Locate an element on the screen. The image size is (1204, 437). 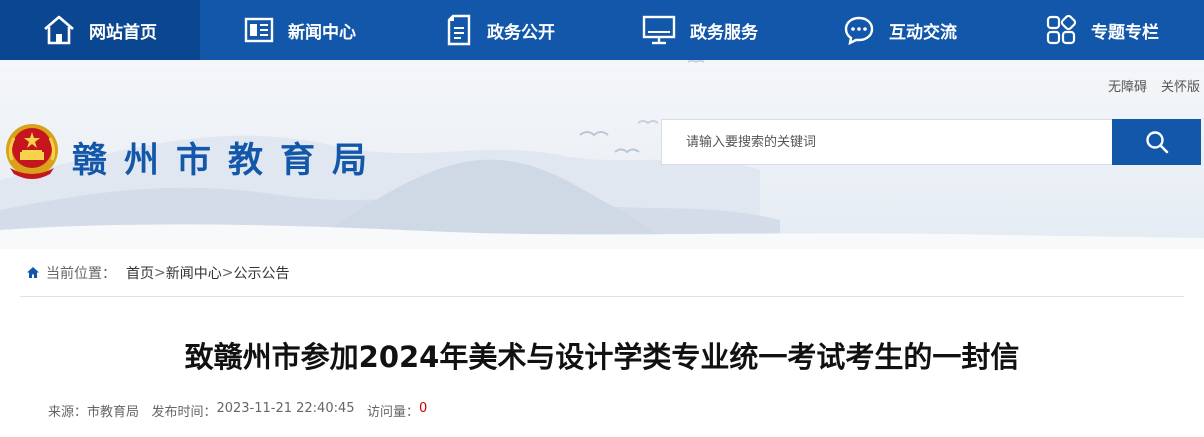
nav-label: 专题专栏 is located at coordinates (1125, 32).